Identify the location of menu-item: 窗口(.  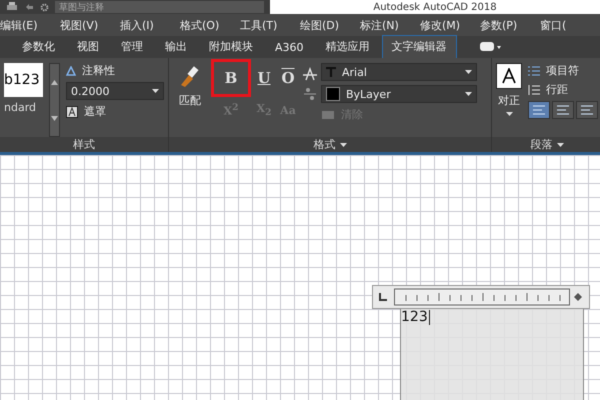
(570, 25).